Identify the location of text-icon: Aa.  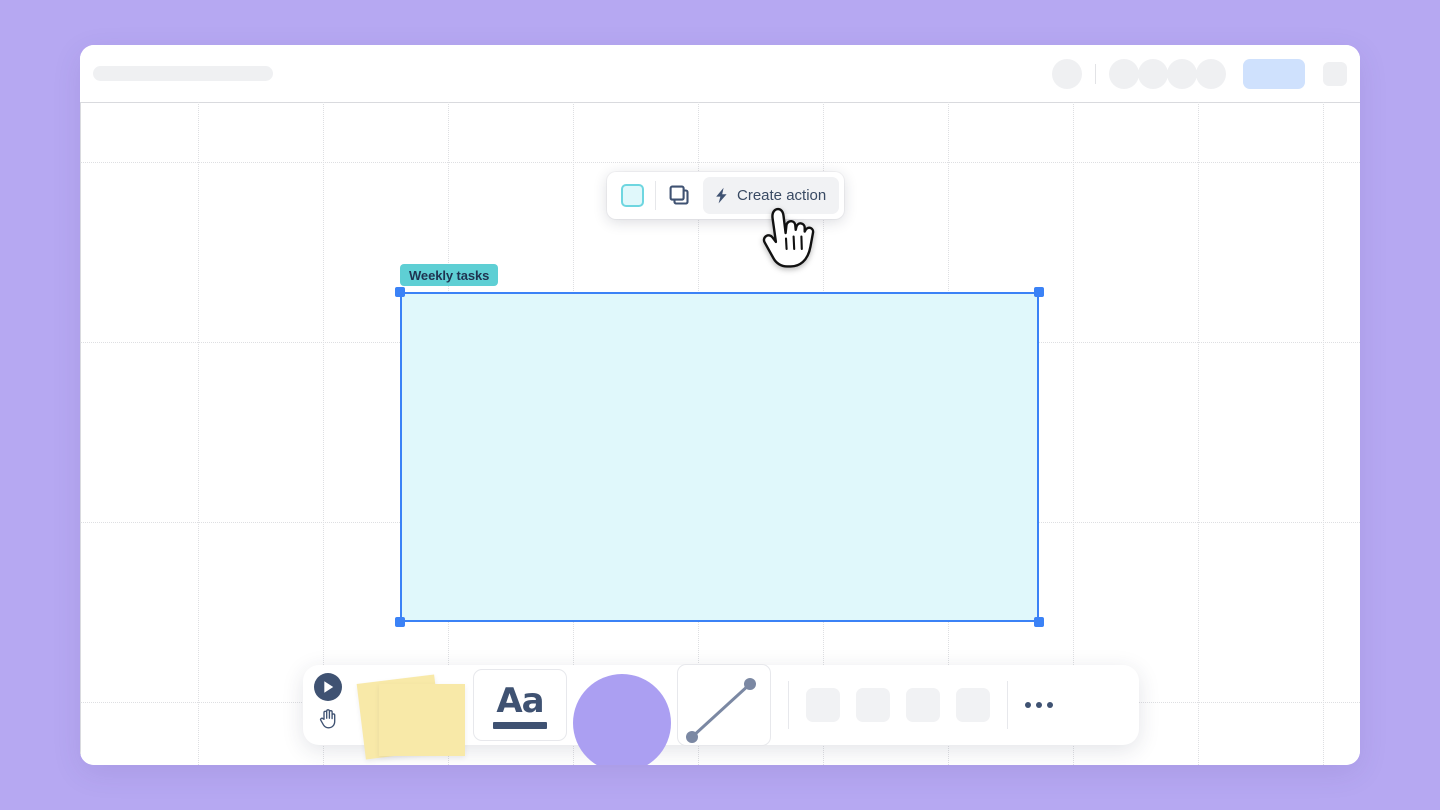
(520, 705).